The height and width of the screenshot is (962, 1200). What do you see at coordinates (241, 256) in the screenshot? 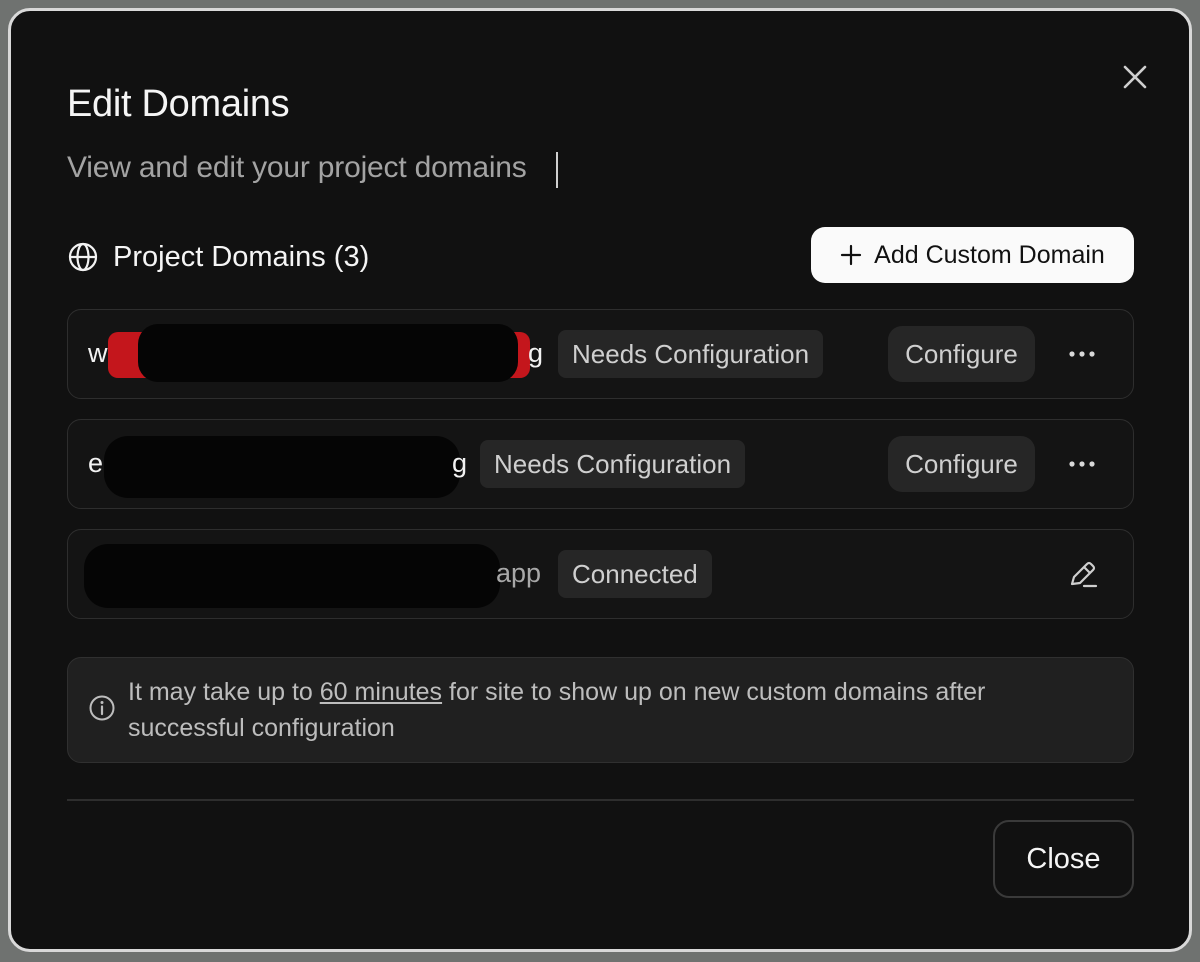
I see `section-title: Project Domains (3)` at bounding box center [241, 256].